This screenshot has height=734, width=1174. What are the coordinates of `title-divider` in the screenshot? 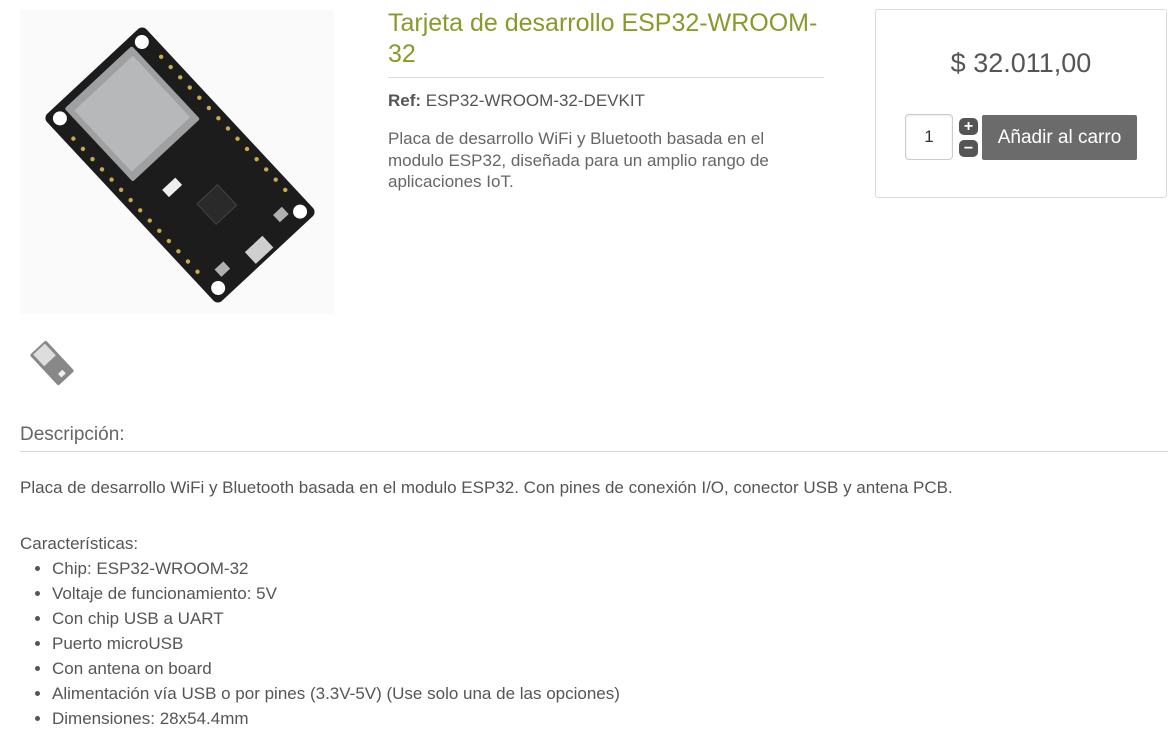 It's located at (606, 77).